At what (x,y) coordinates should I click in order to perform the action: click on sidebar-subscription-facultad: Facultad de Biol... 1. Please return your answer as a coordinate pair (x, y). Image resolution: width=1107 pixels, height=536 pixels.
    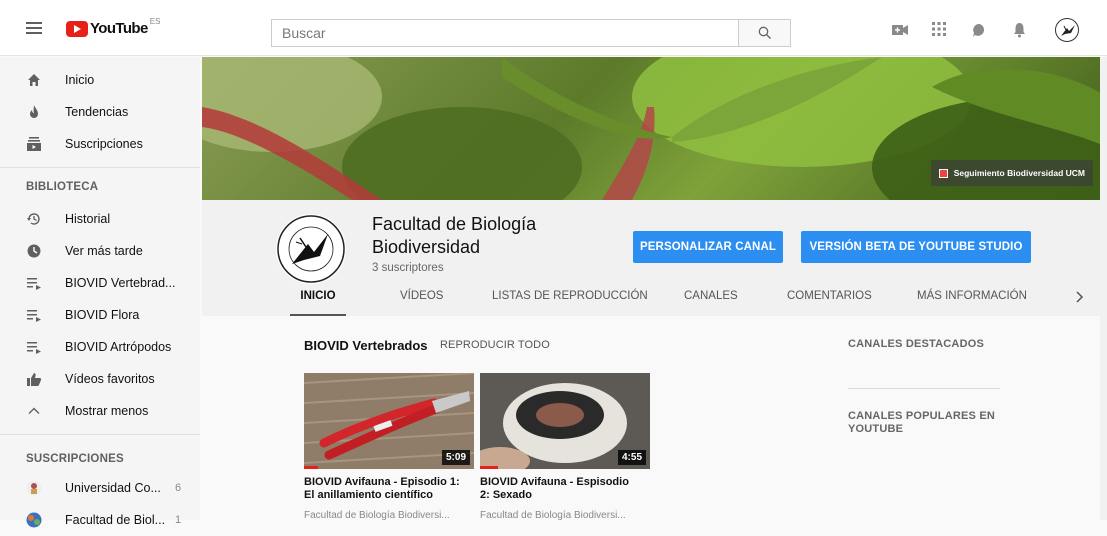
    Looking at the image, I should click on (100, 520).